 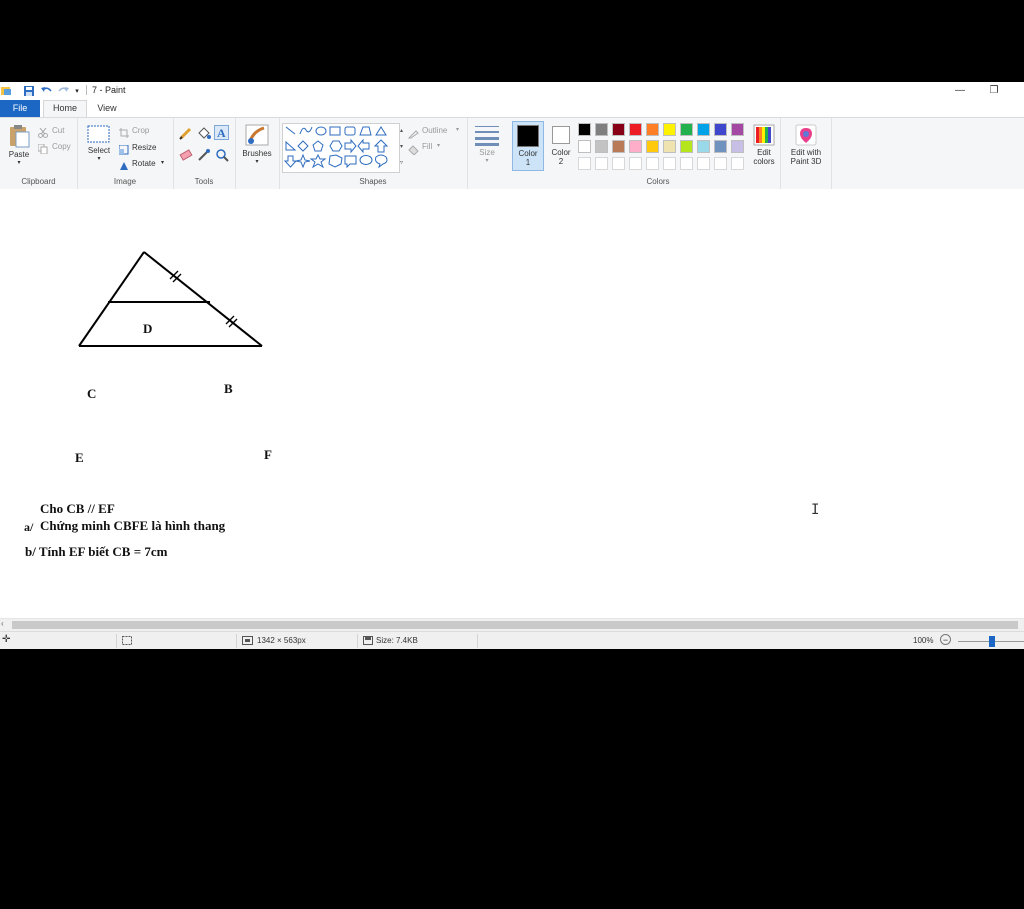 I want to click on zoom-slider-thumb, so click(x=992, y=641).